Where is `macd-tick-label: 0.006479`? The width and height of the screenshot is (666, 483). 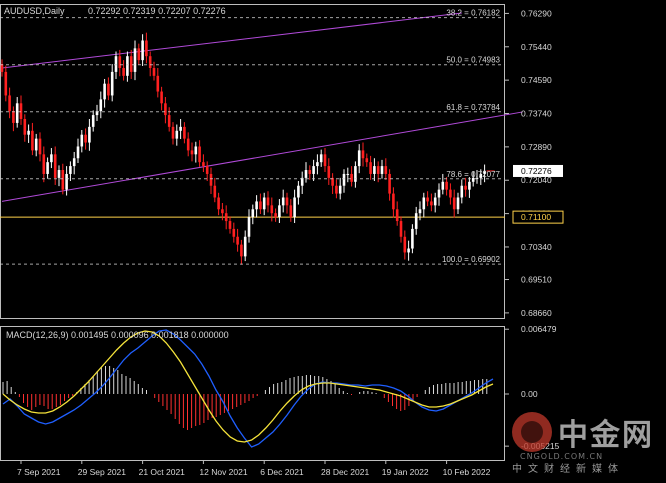 macd-tick-label: 0.006479 is located at coordinates (539, 329).